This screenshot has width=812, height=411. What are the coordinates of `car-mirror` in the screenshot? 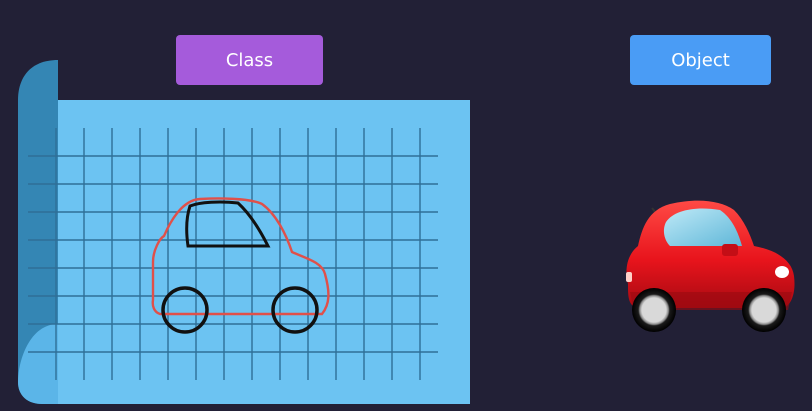 It's located at (730, 250).